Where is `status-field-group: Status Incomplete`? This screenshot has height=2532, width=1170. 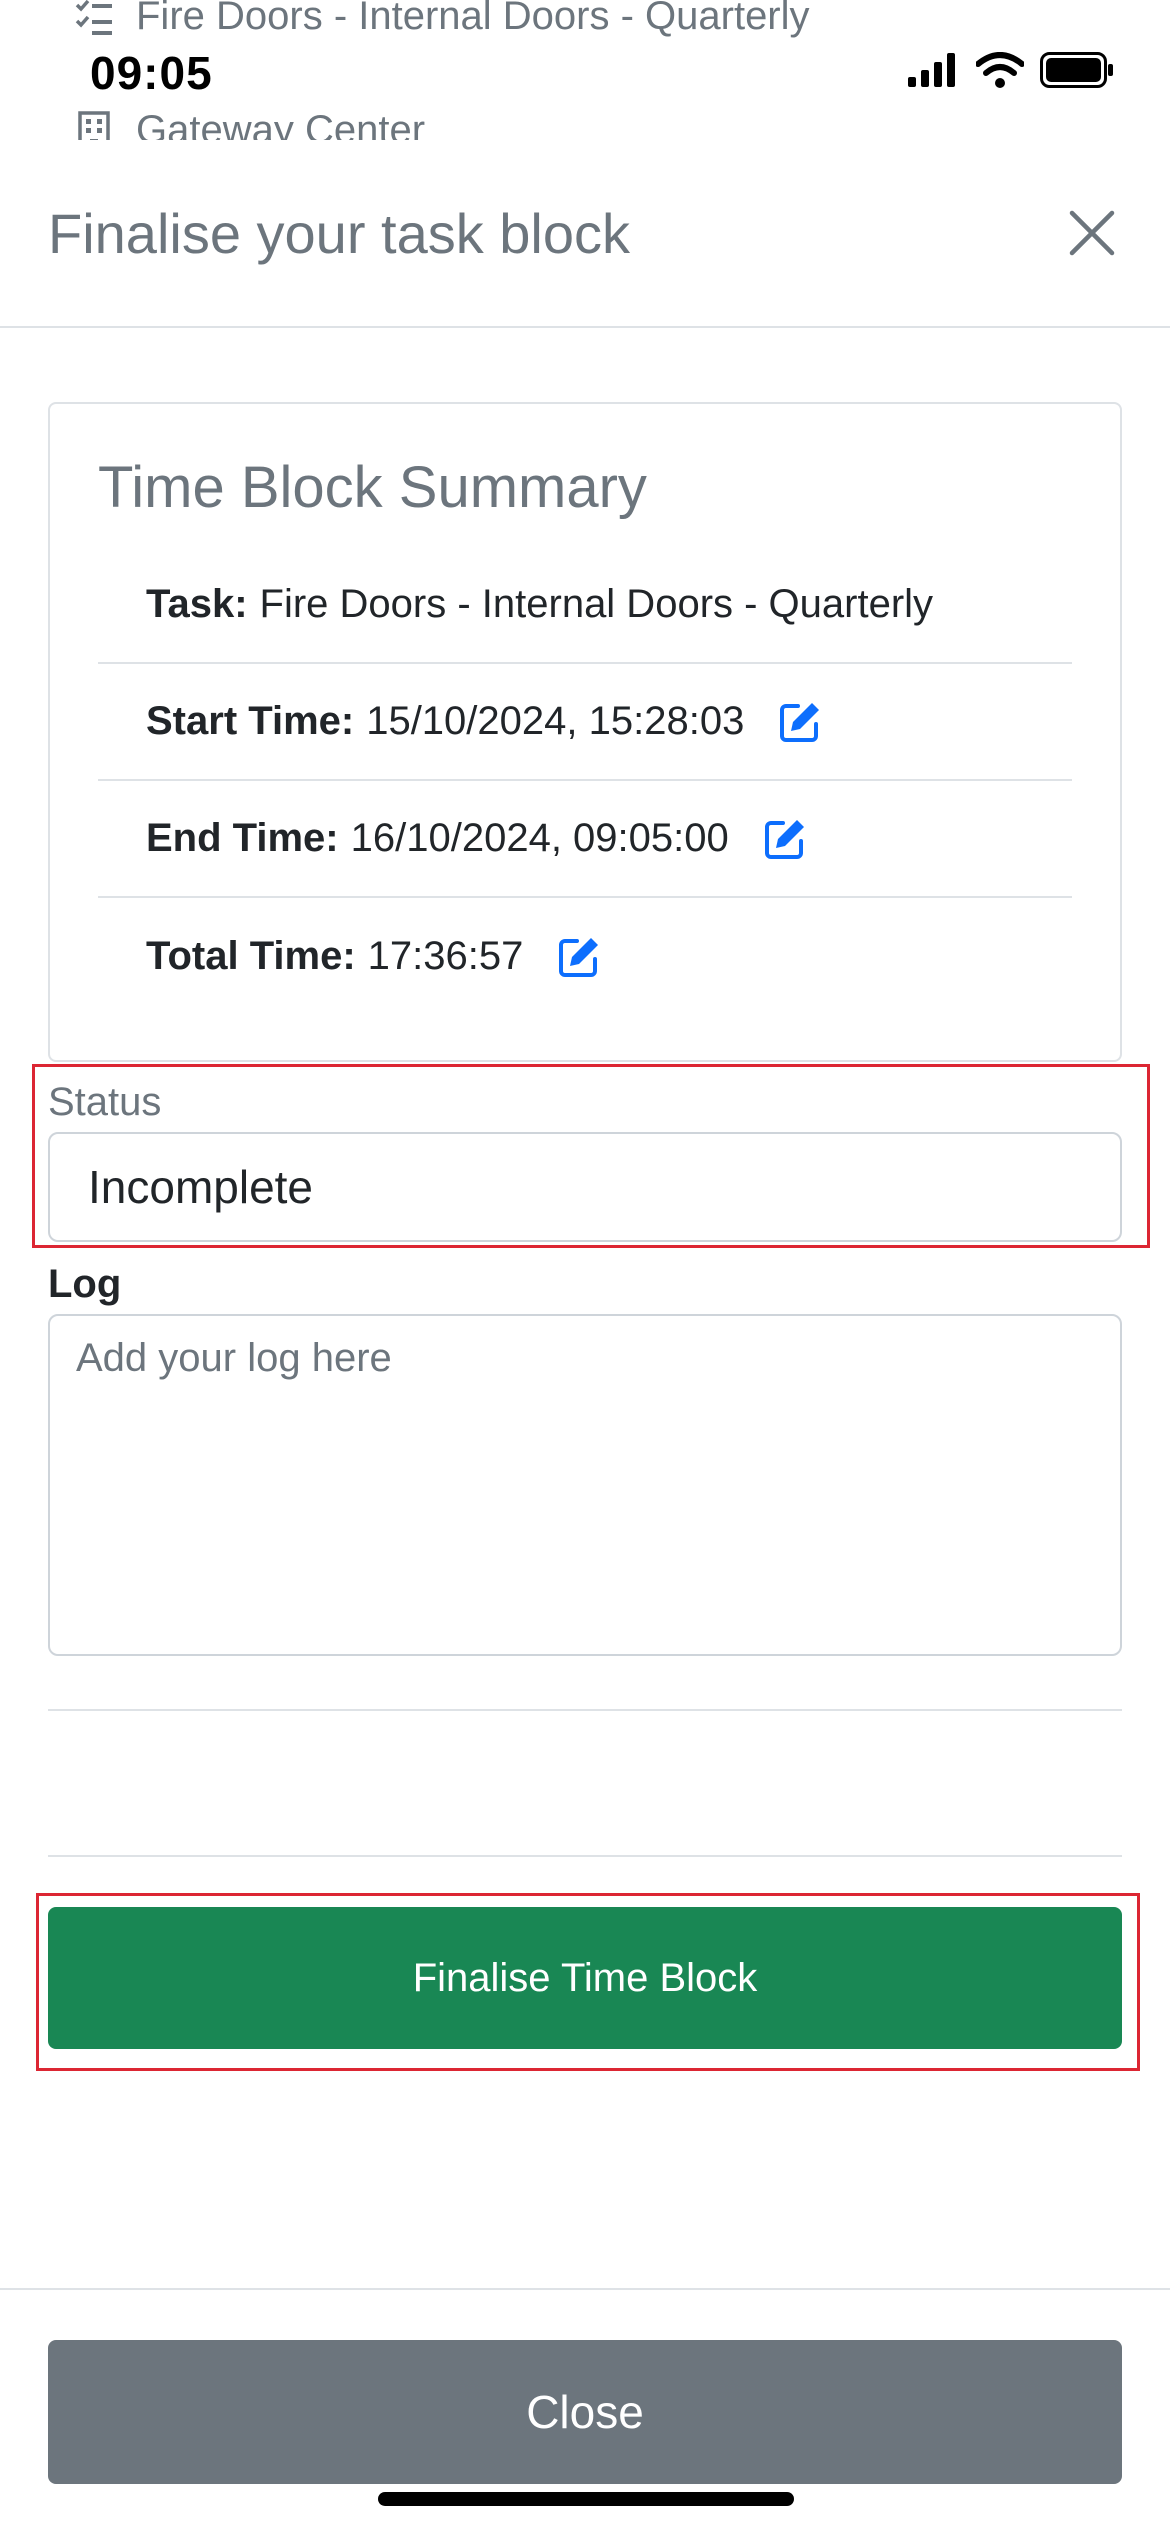
status-field-group: Status Incomplete is located at coordinates (591, 1156).